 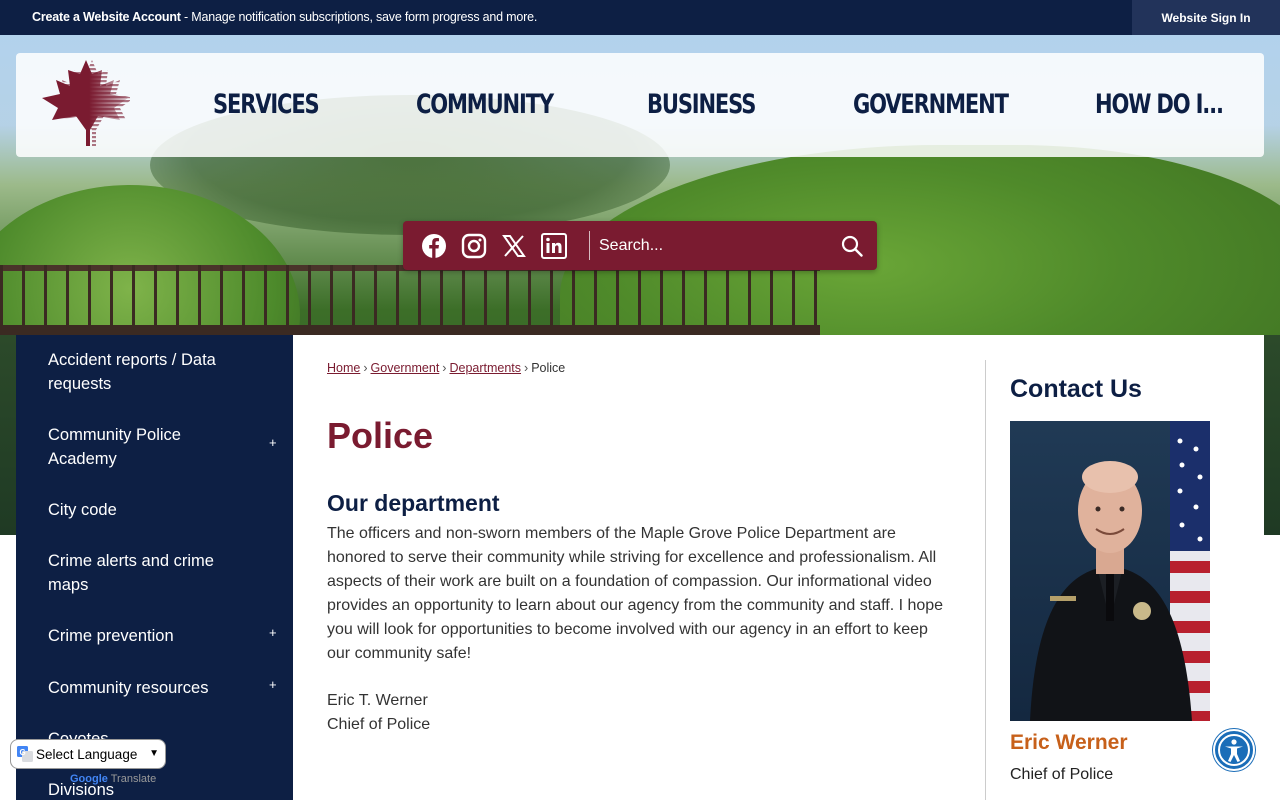 I want to click on chief-portrait-photo, so click(x=1110, y=571).